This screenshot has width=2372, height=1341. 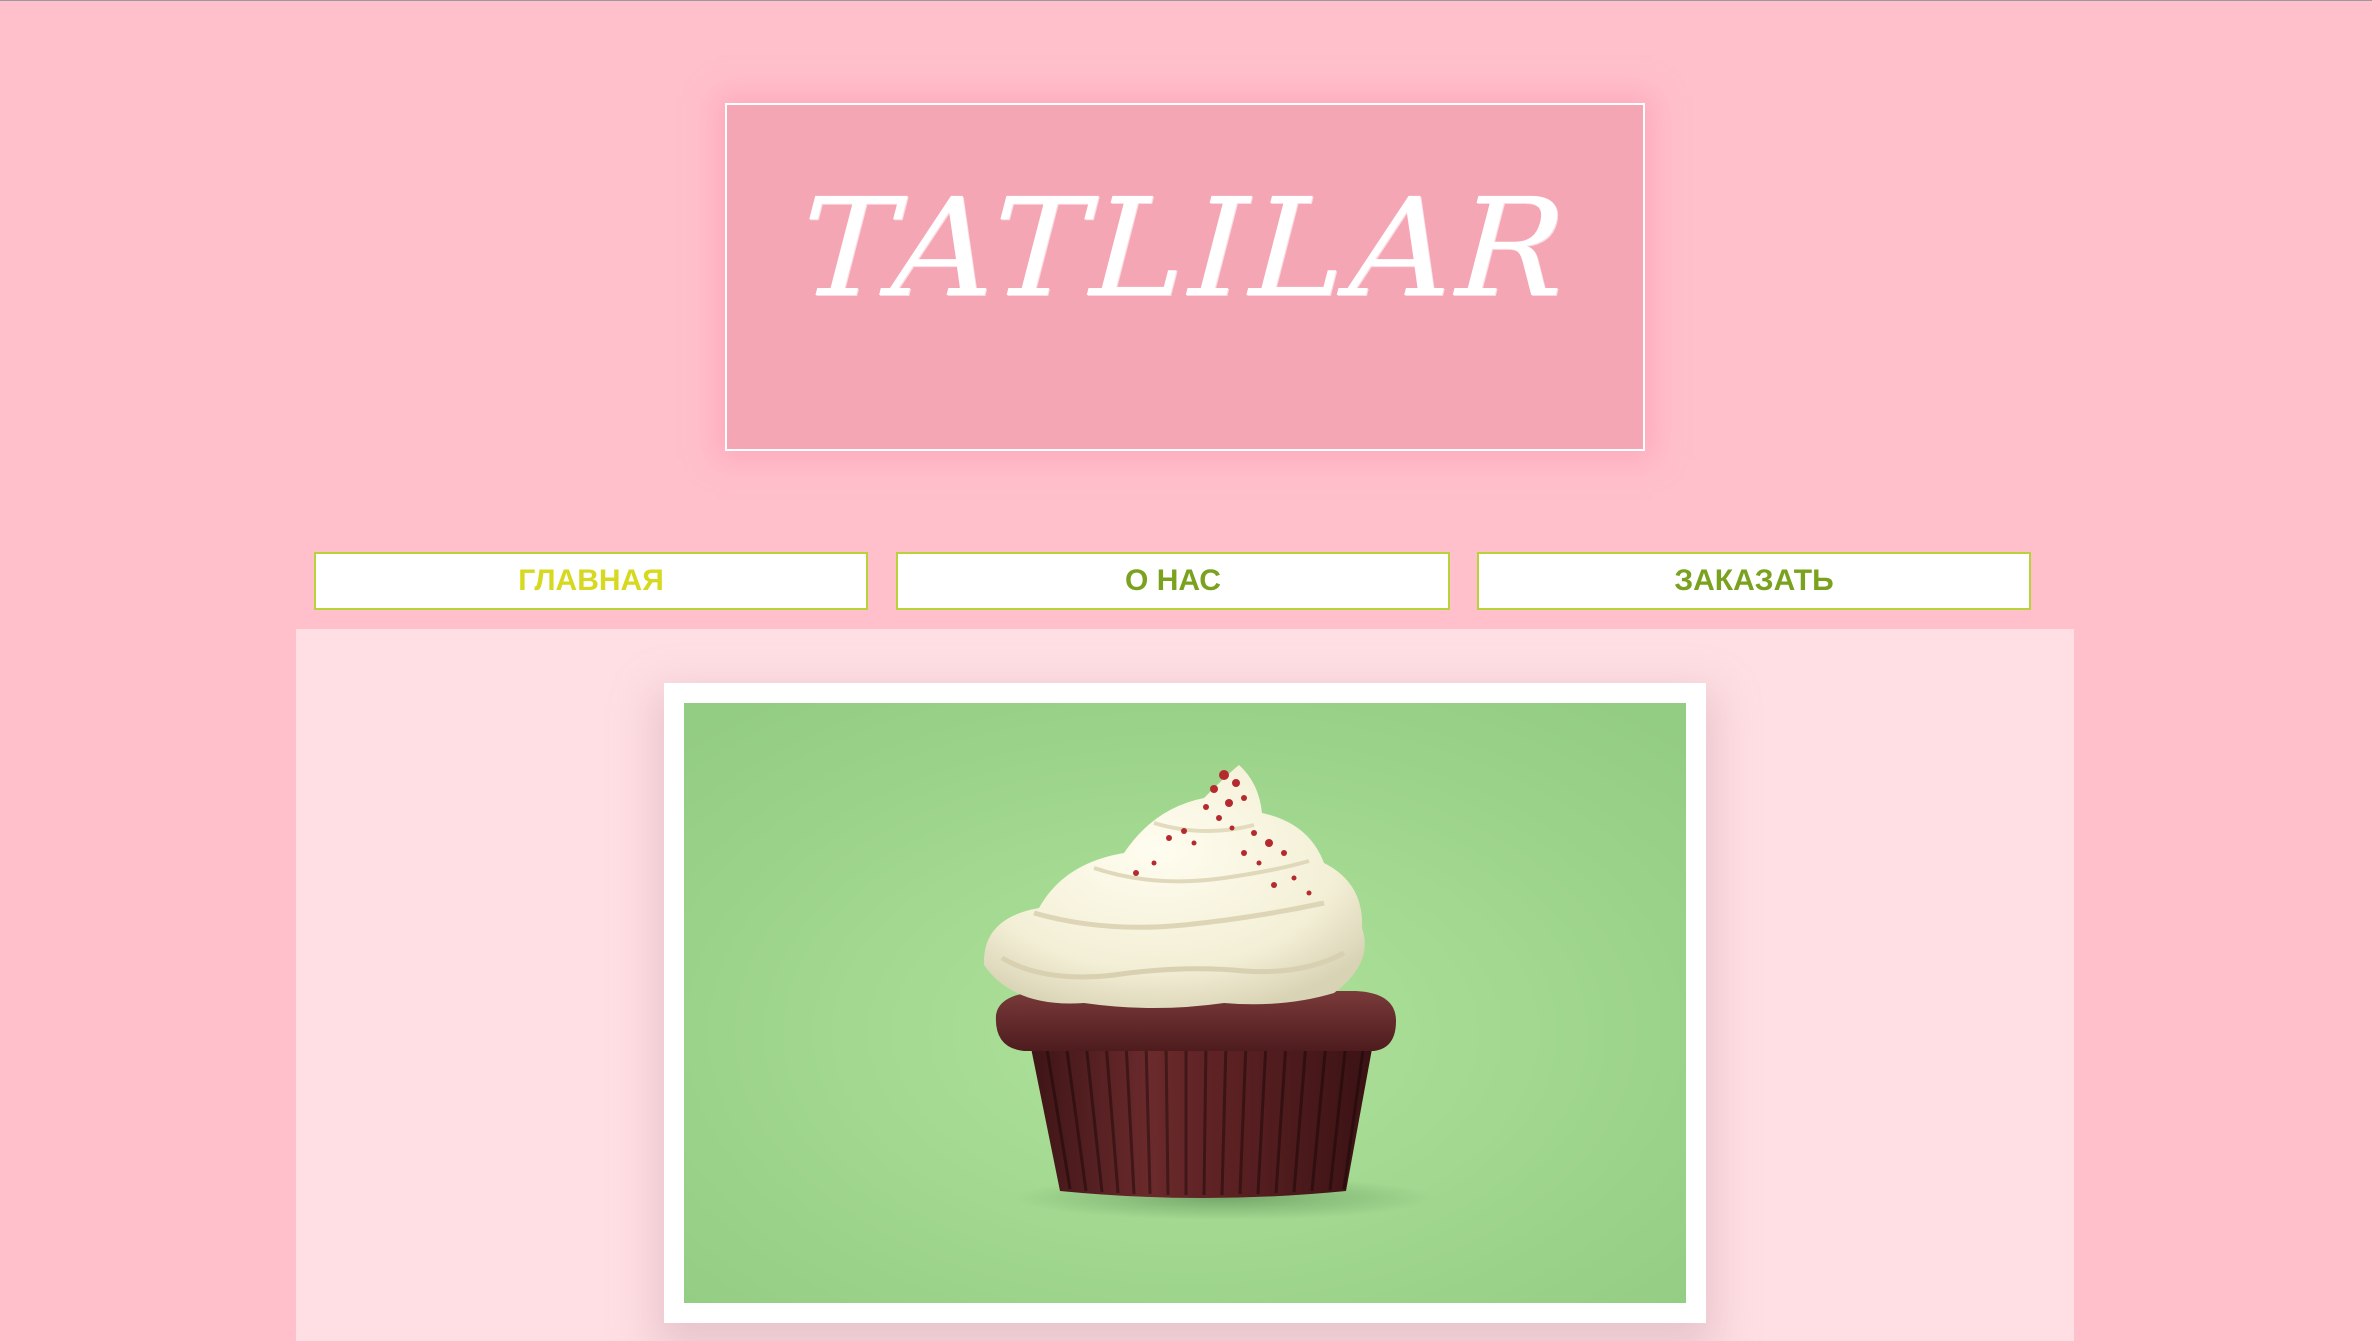 I want to click on site-logo-text: TATLILAR, so click(x=1185, y=249).